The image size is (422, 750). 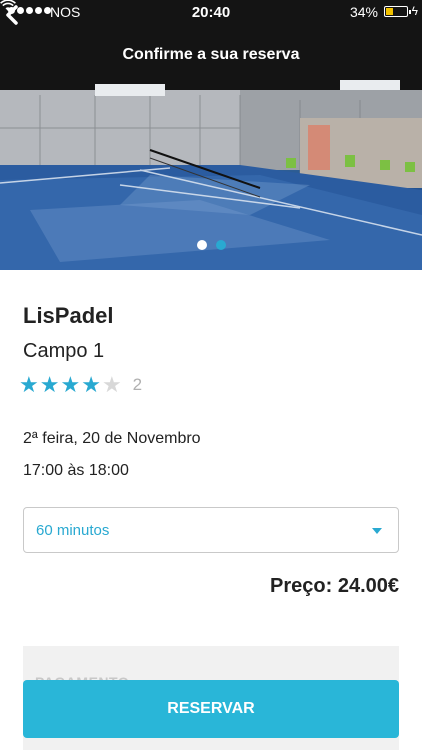 What do you see at coordinates (414, 11) in the screenshot?
I see `charging-icon: ϟ` at bounding box center [414, 11].